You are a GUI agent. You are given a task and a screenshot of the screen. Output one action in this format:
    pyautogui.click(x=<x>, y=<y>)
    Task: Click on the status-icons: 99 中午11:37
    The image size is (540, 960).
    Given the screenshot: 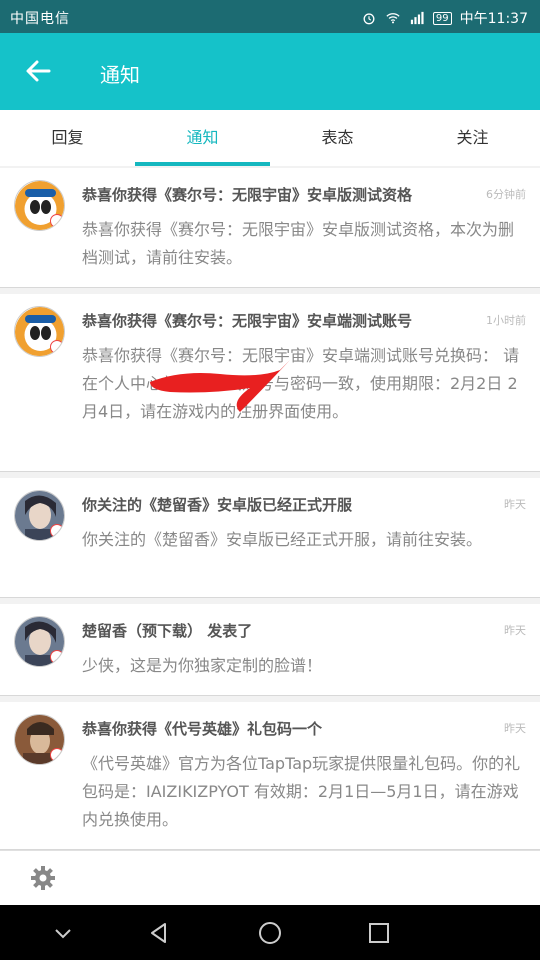 What is the action you would take?
    pyautogui.click(x=444, y=18)
    